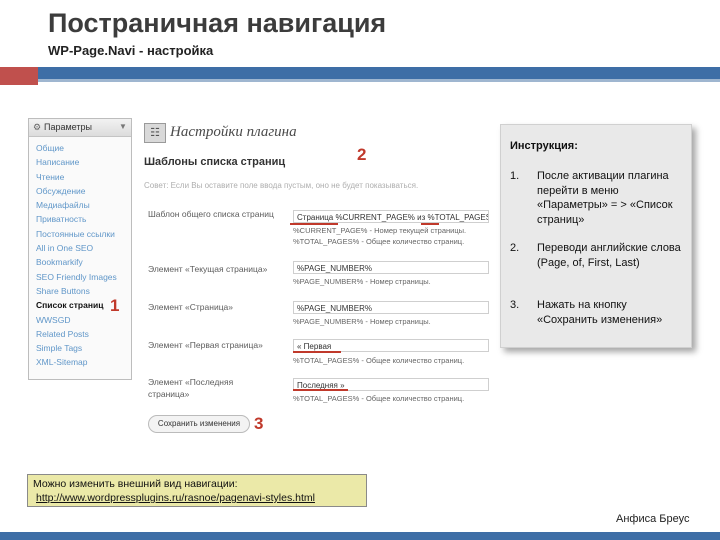  What do you see at coordinates (135, 484) in the screenshot?
I see `note-text: Можно изменить внешний вид навигации:` at bounding box center [135, 484].